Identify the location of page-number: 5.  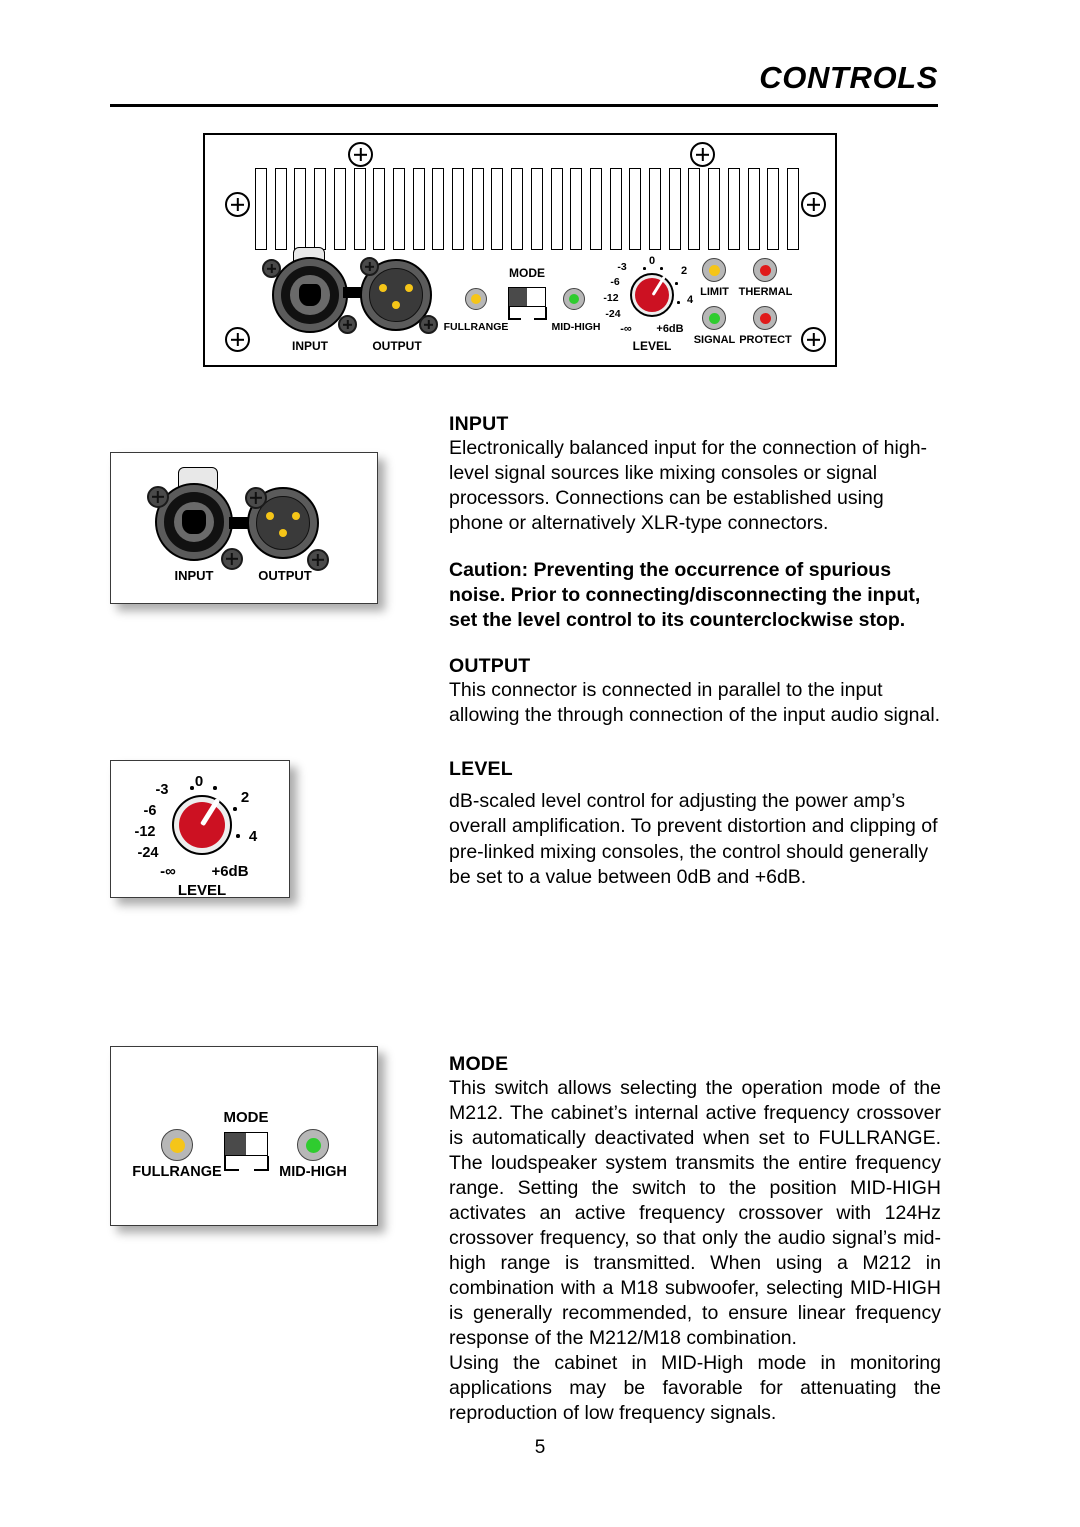
(540, 1447).